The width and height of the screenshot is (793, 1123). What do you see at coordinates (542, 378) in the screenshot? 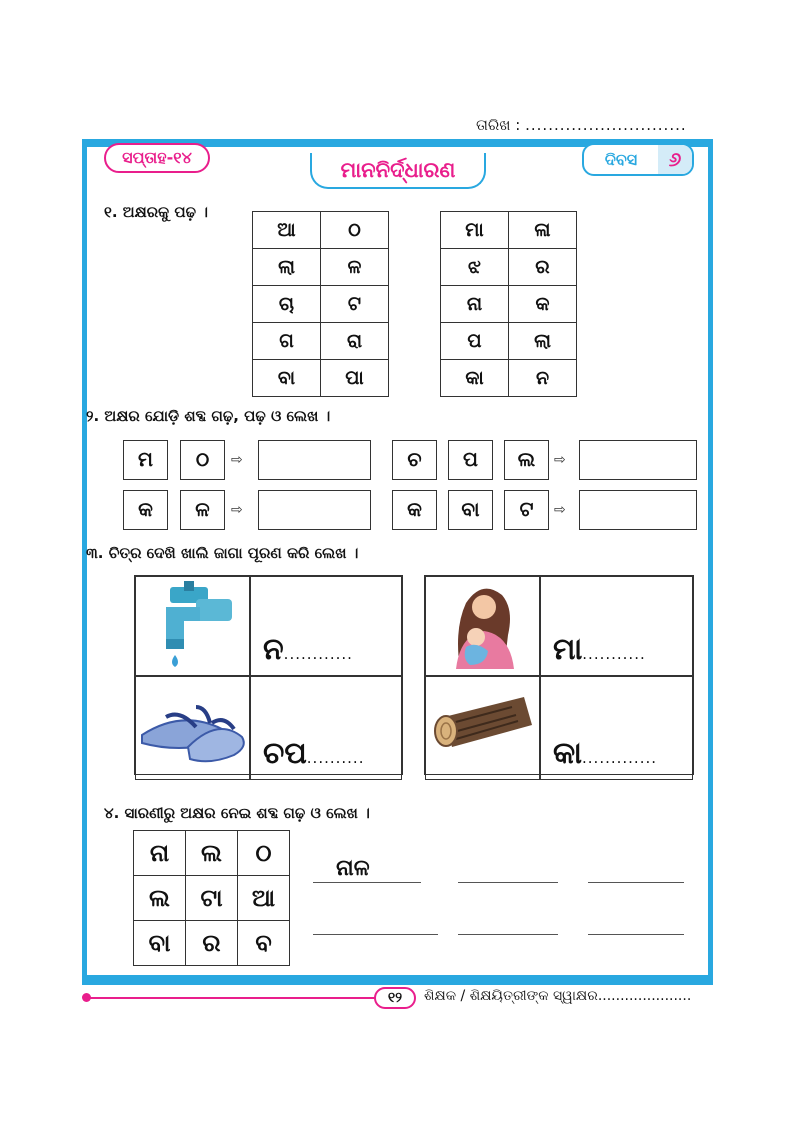
I see `letter-cell: ନ` at bounding box center [542, 378].